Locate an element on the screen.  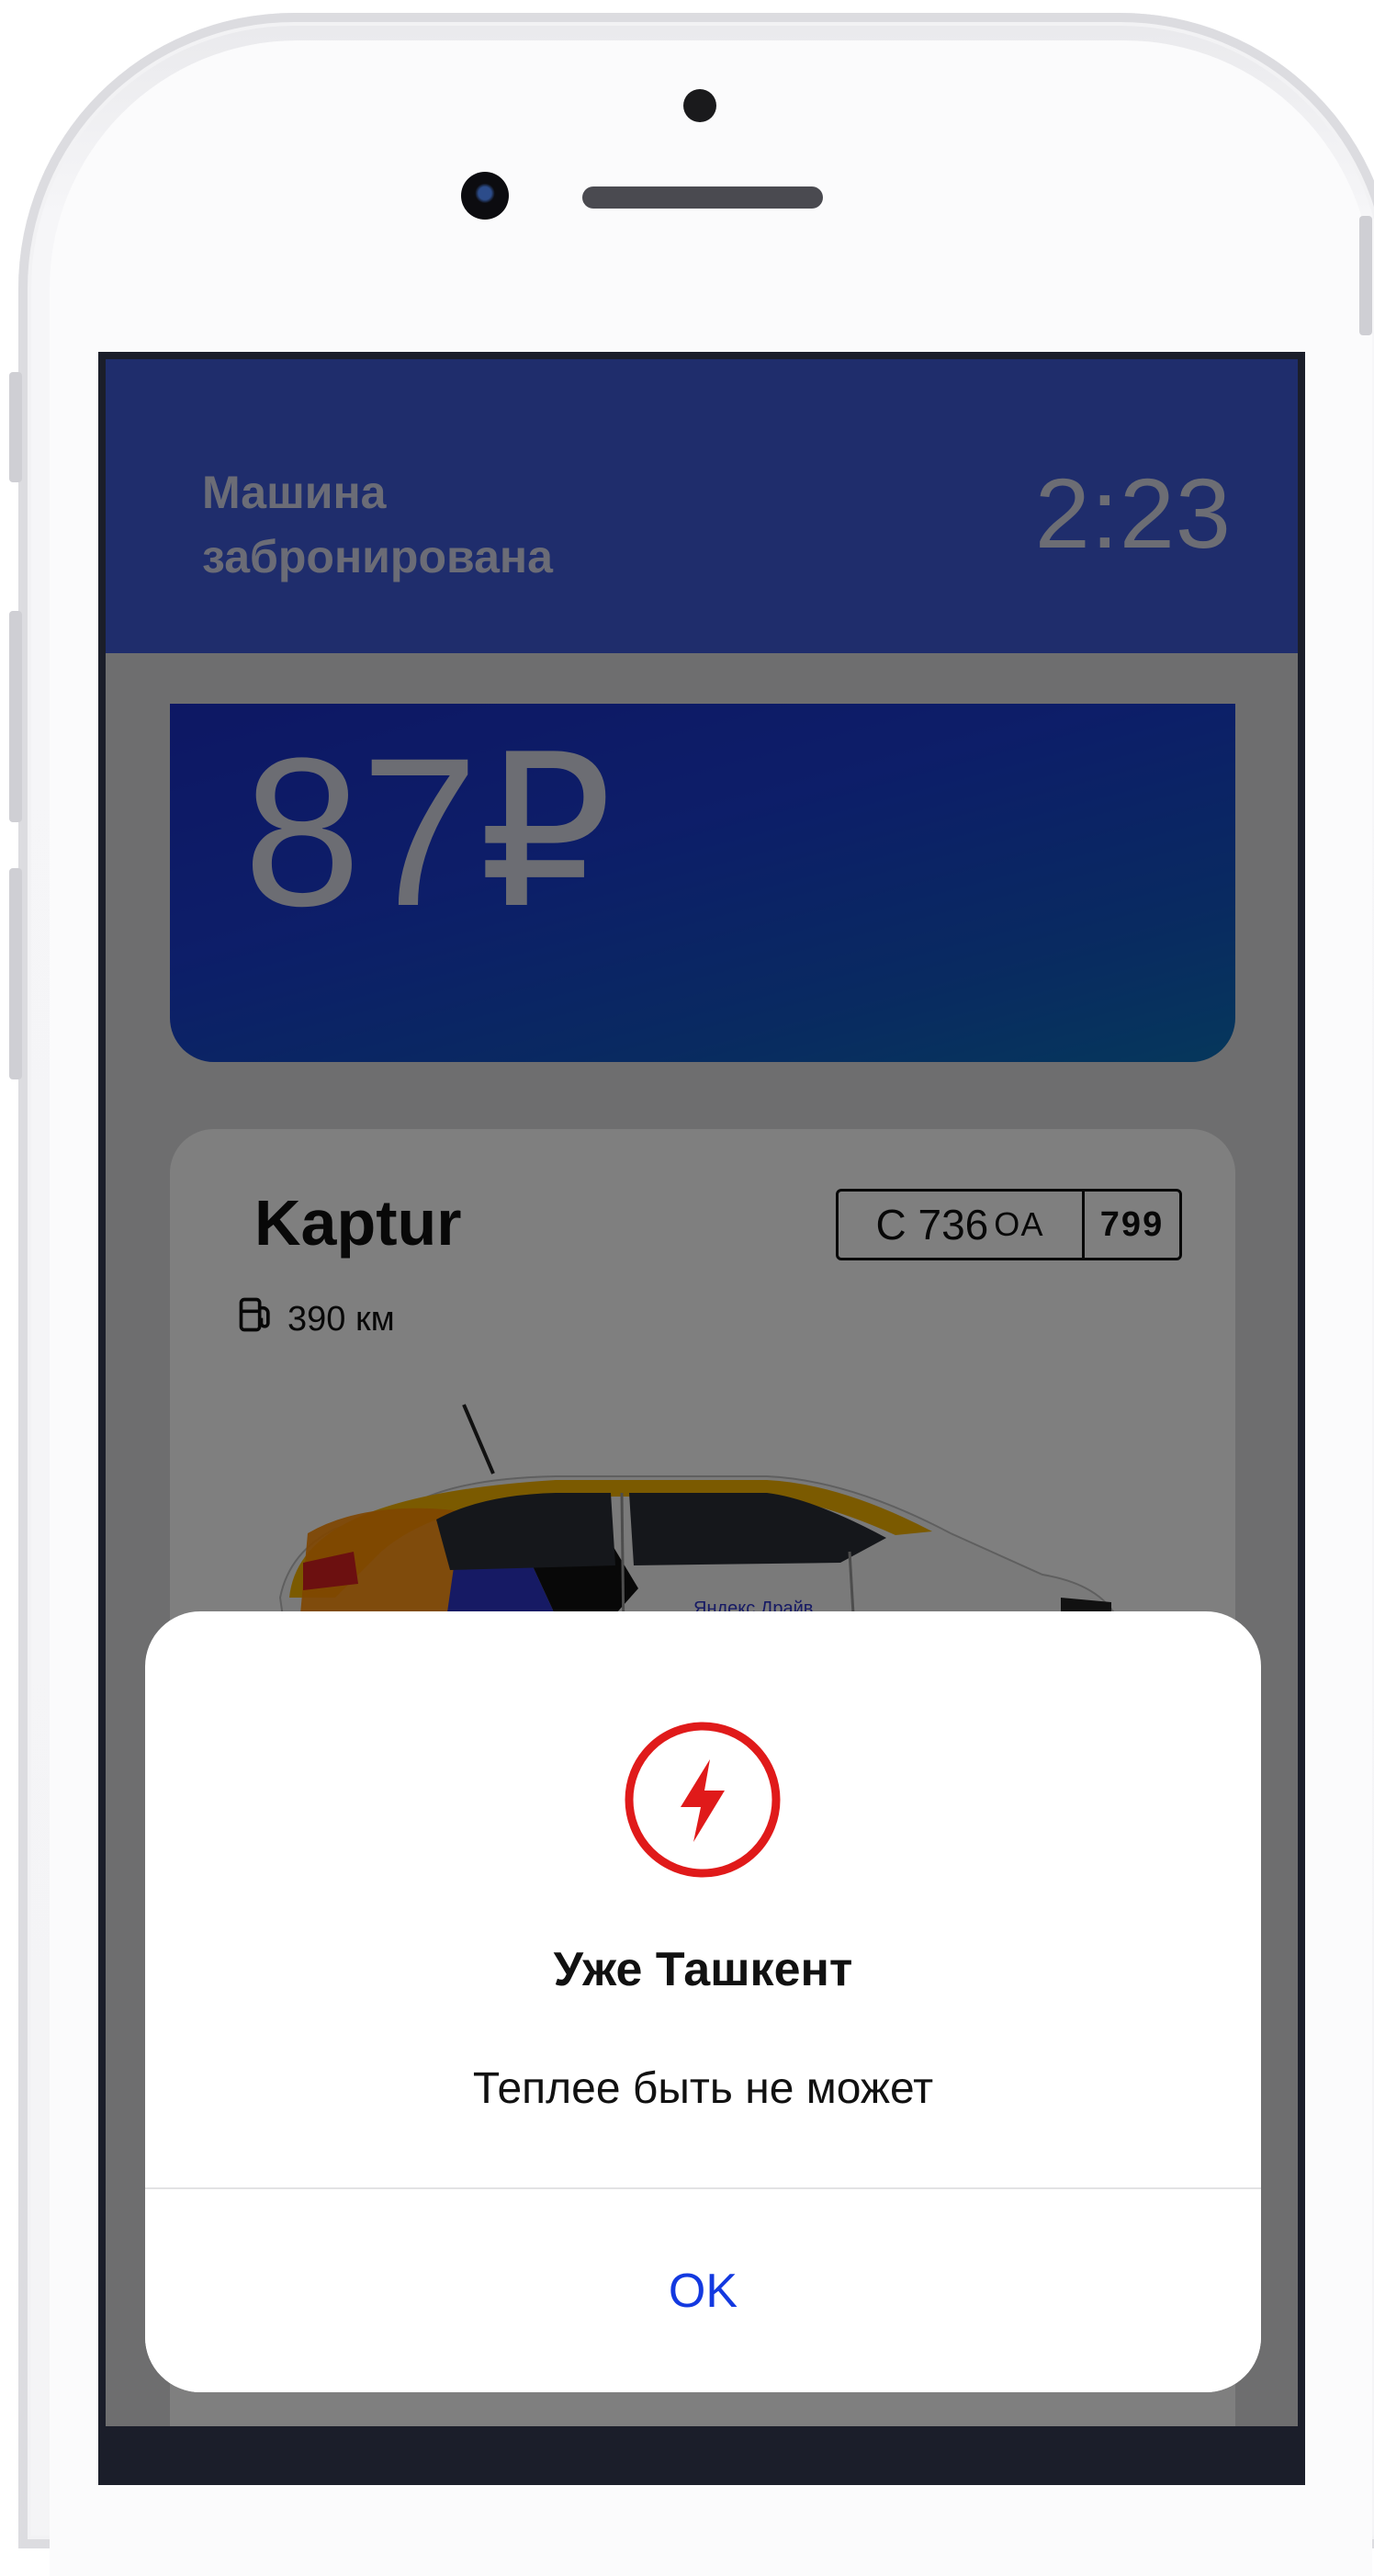
earpiece-speaker is located at coordinates (702, 197).